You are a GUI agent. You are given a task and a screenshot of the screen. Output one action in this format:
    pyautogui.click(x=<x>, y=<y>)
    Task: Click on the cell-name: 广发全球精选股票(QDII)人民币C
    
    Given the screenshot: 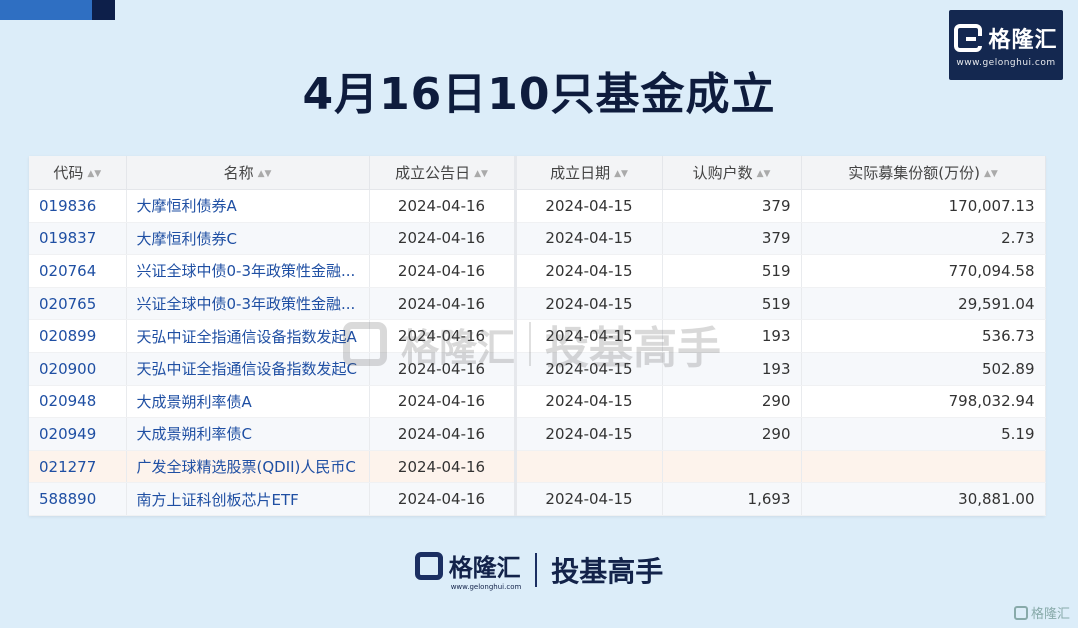 What is the action you would take?
    pyautogui.click(x=248, y=467)
    